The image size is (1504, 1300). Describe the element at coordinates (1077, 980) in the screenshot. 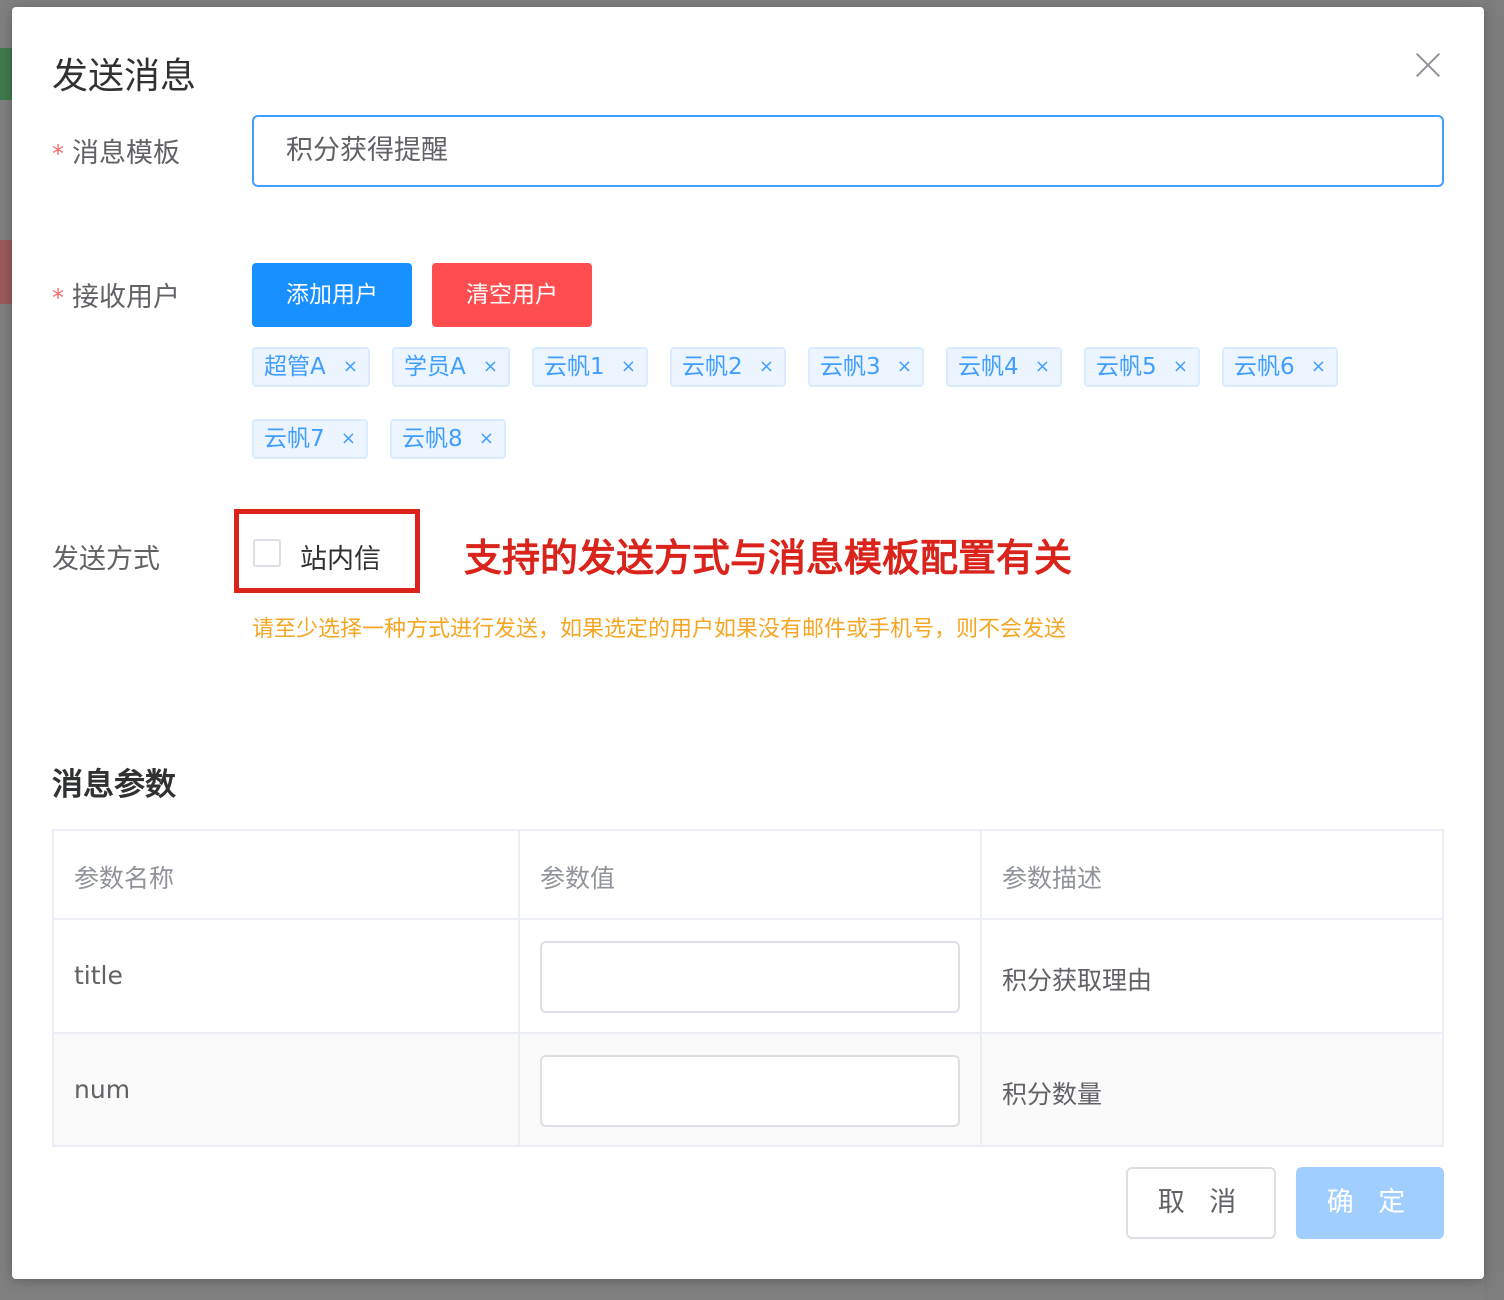

I see `param-desc-cell: 积分获取理由` at that location.